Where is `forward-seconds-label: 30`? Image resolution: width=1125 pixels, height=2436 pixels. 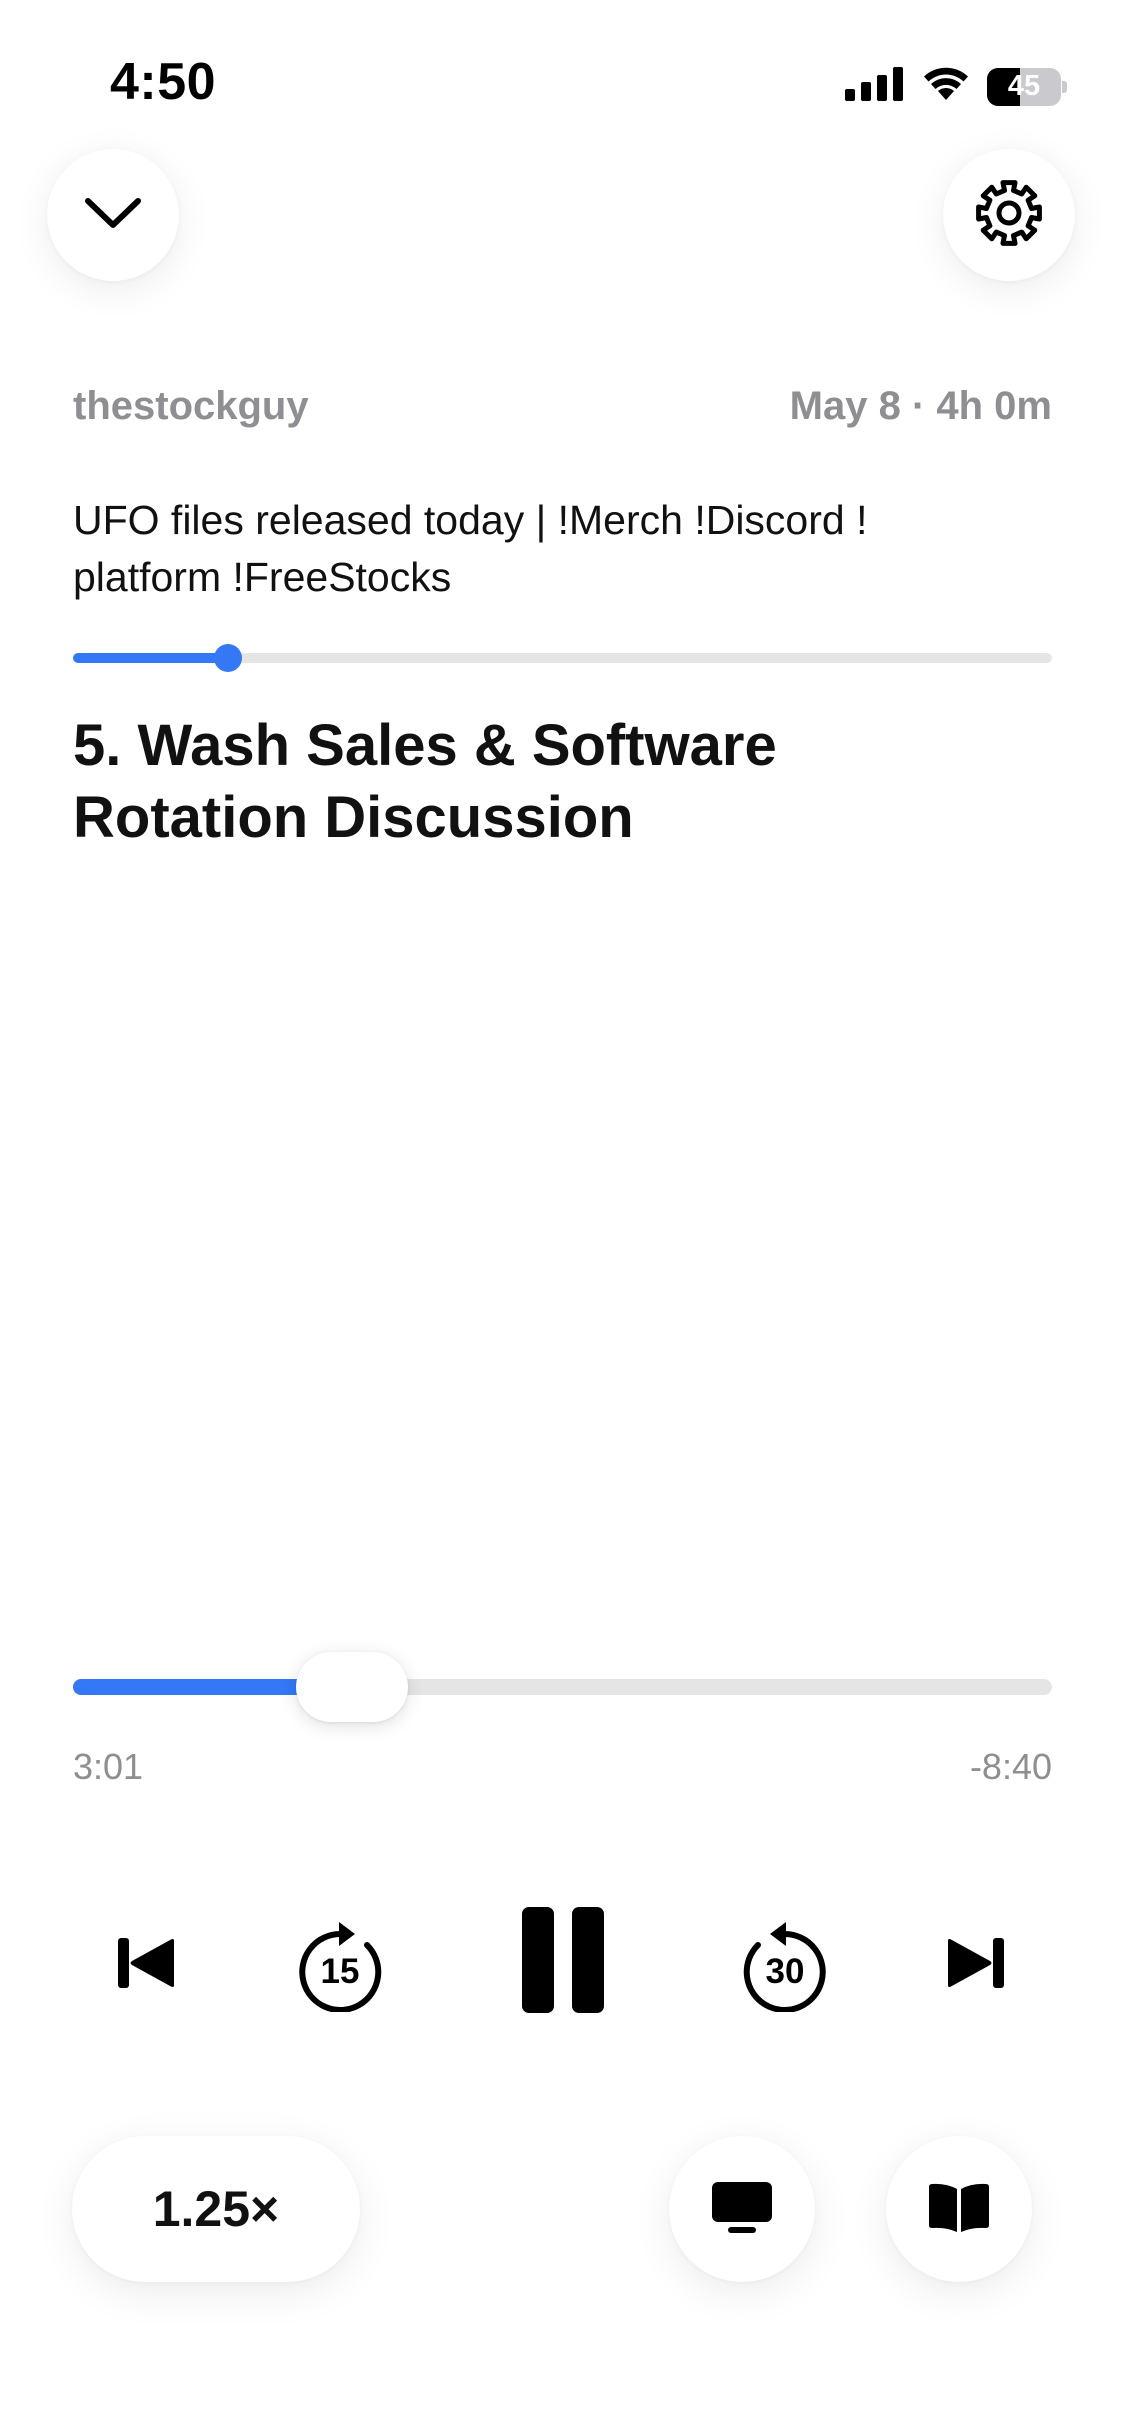
forward-seconds-label: 30 is located at coordinates (785, 1971).